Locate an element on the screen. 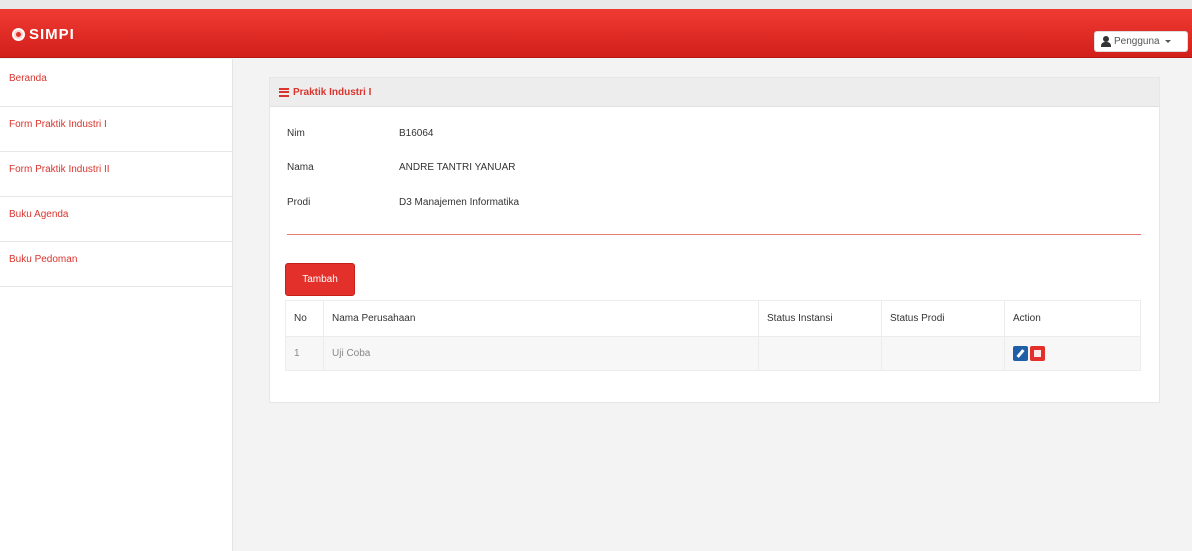  delete-icon is located at coordinates (1037, 353).